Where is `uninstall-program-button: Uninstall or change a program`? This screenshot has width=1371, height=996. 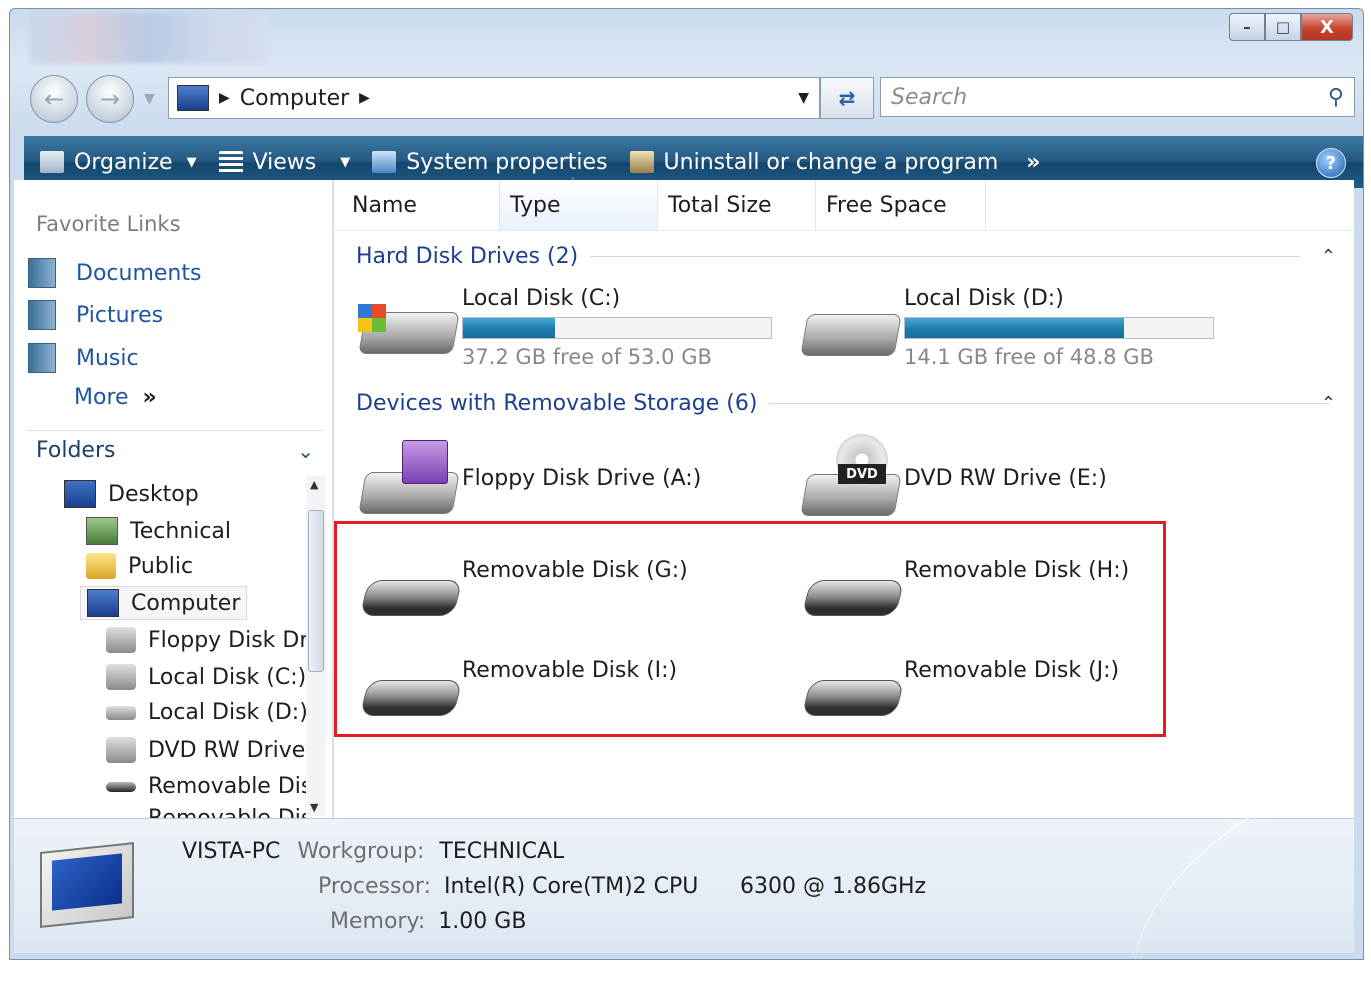 uninstall-program-button: Uninstall or change a program is located at coordinates (813, 162).